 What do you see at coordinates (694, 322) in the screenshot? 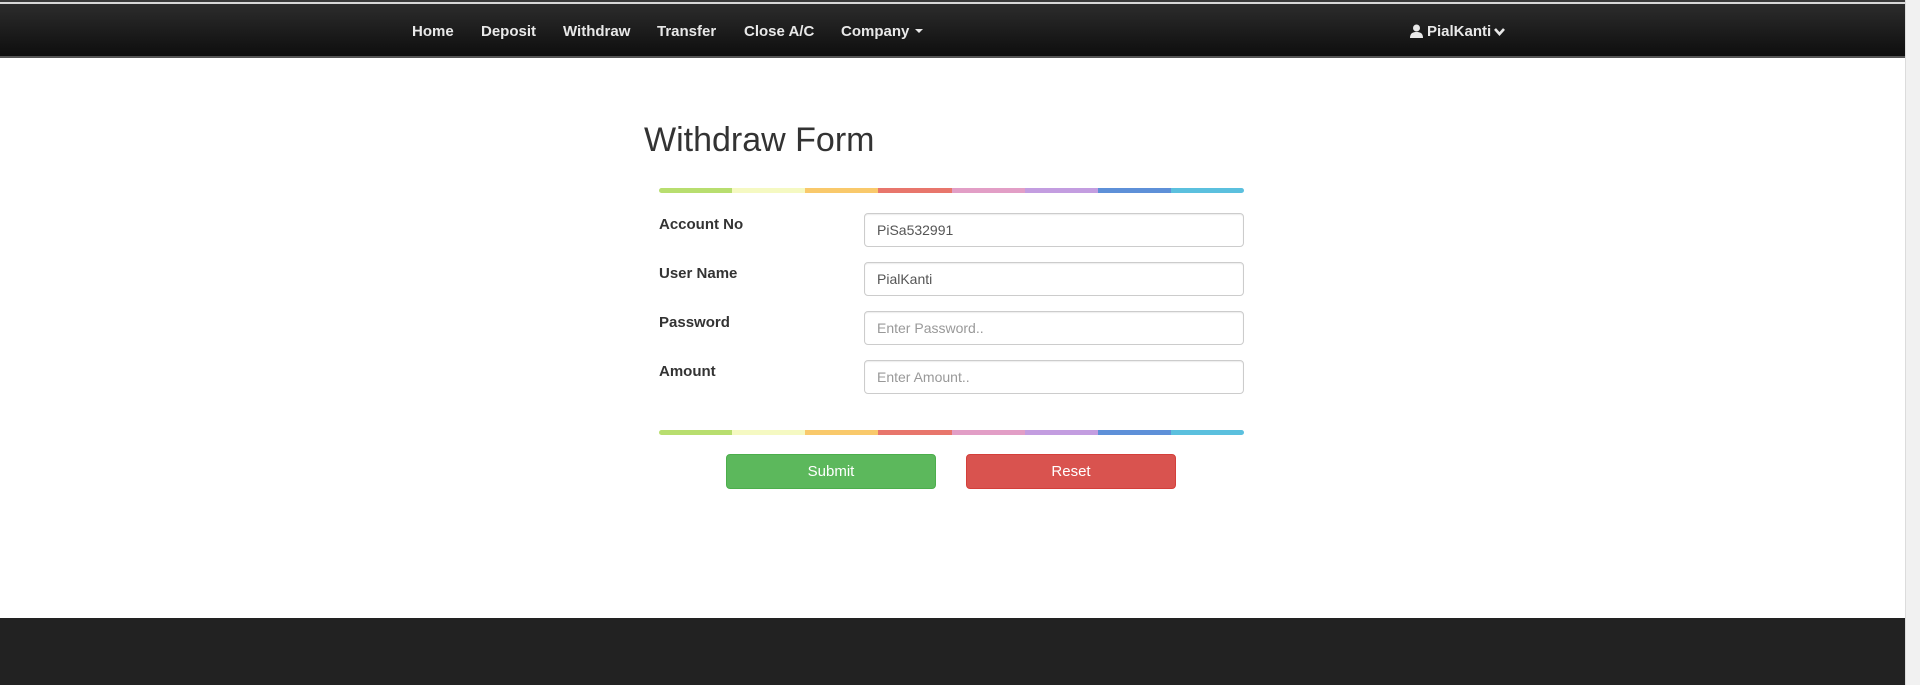
I see `password-label: Password` at bounding box center [694, 322].